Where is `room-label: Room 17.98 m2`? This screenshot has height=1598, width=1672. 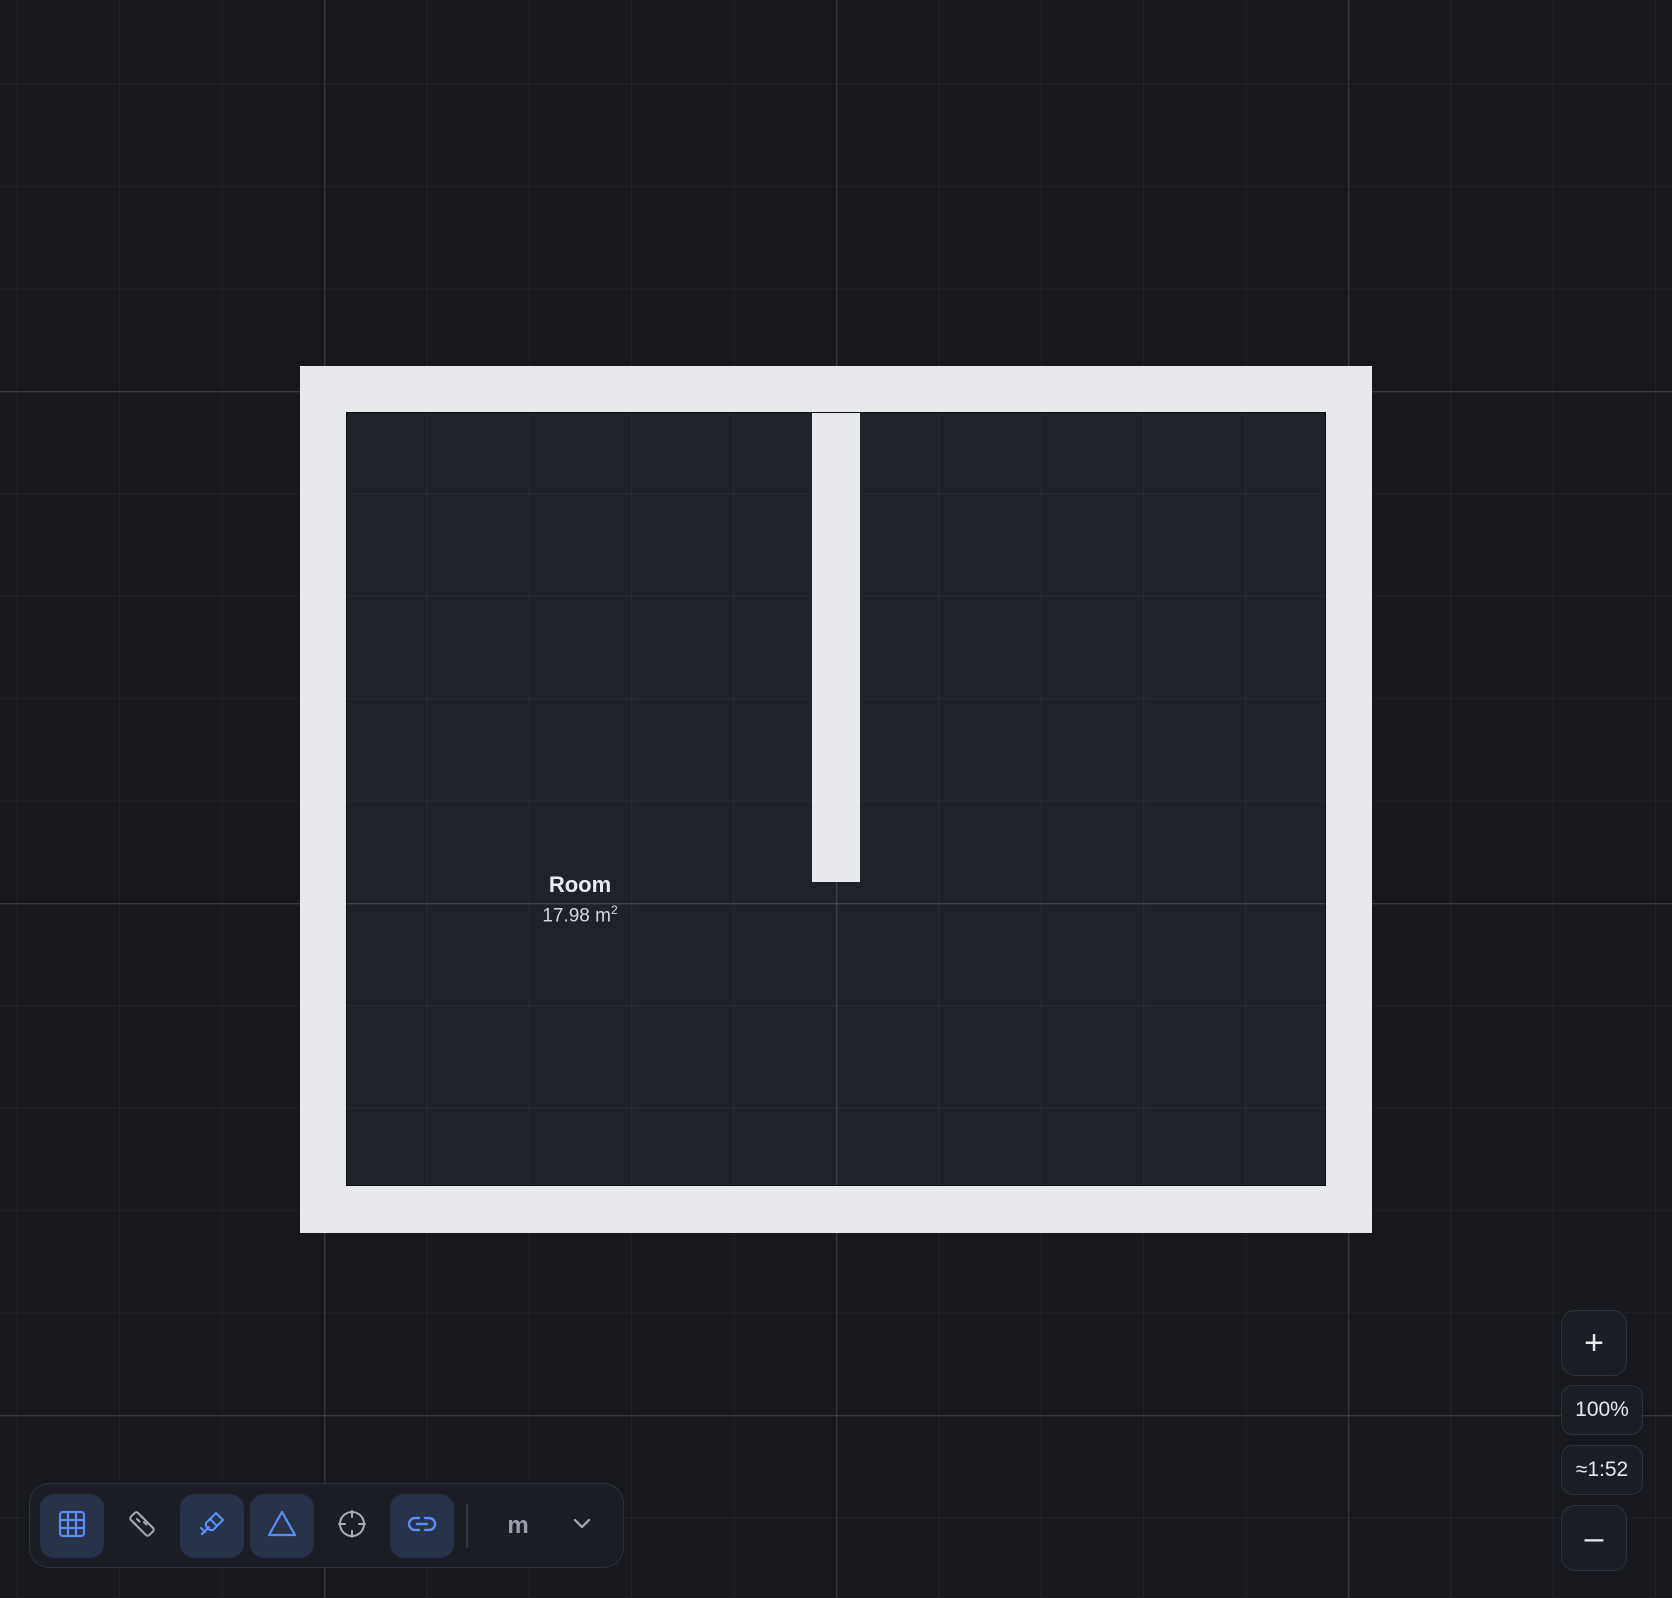
room-label: Room 17.98 m2 is located at coordinates (580, 900).